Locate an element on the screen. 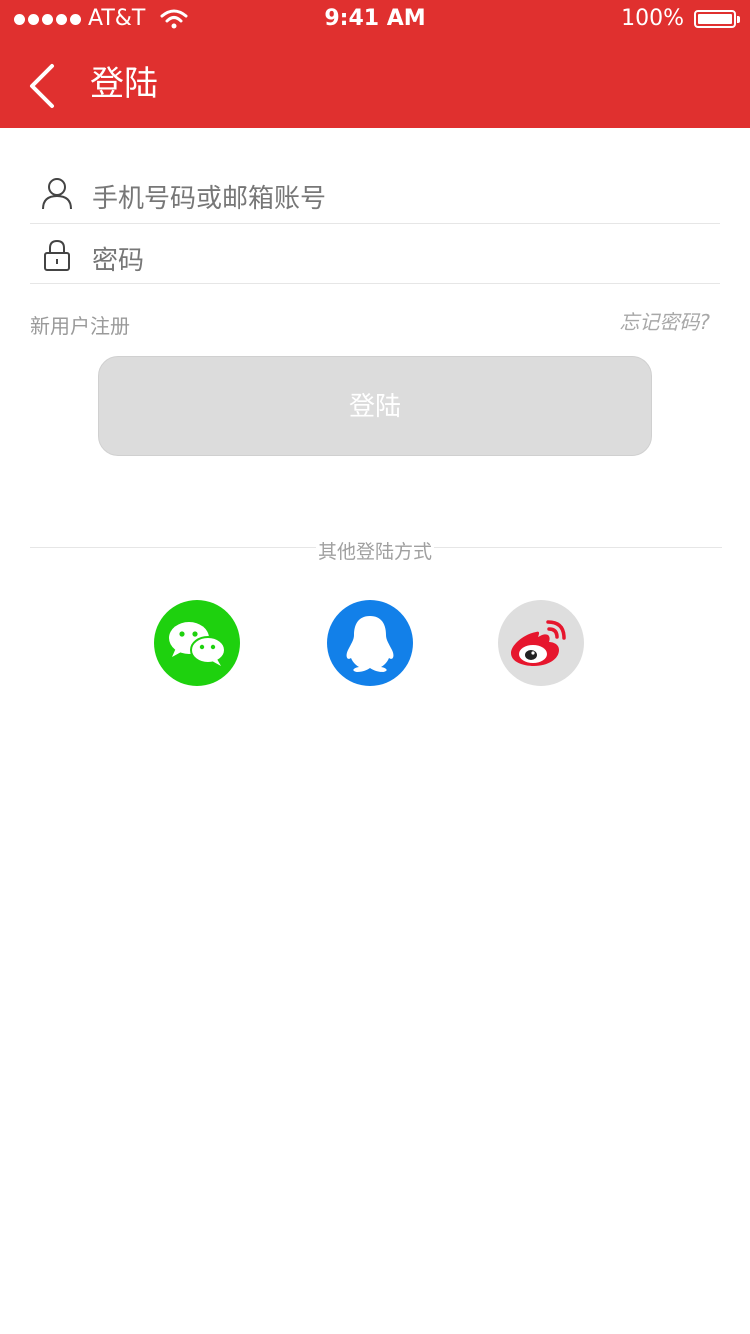  back-arrow-icon is located at coordinates (44, 86).